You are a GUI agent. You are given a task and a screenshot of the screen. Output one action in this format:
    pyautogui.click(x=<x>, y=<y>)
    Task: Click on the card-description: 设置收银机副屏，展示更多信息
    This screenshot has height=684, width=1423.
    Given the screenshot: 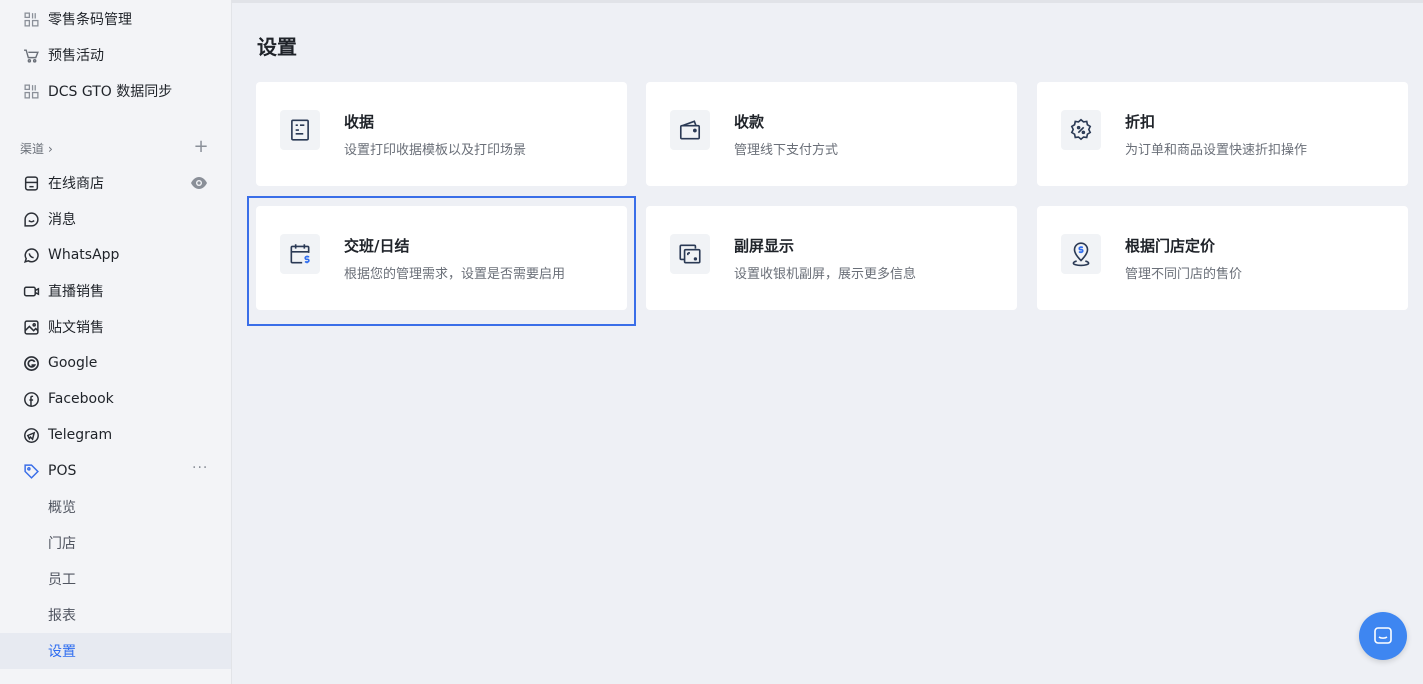 What is the action you would take?
    pyautogui.click(x=825, y=274)
    